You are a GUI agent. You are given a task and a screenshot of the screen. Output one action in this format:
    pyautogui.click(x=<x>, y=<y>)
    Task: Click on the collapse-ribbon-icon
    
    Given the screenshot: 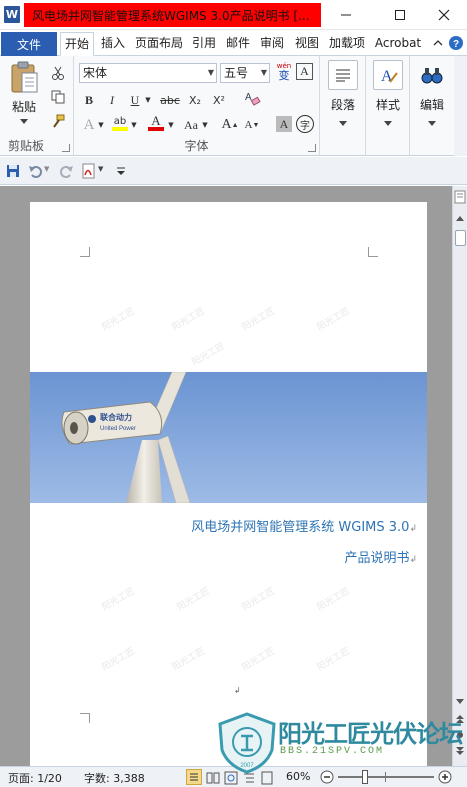 What is the action you would take?
    pyautogui.click(x=438, y=43)
    